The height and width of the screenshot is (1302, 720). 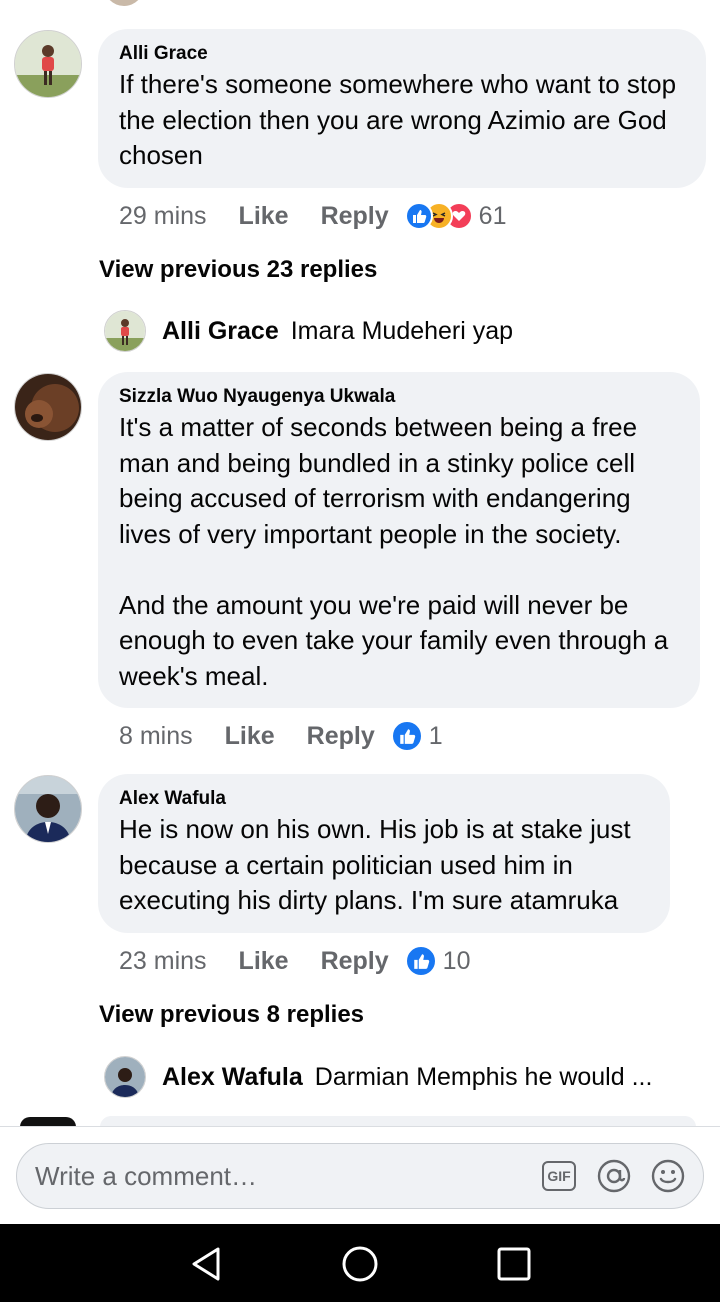 What do you see at coordinates (456, 960) in the screenshot?
I see `reaction-count: 10` at bounding box center [456, 960].